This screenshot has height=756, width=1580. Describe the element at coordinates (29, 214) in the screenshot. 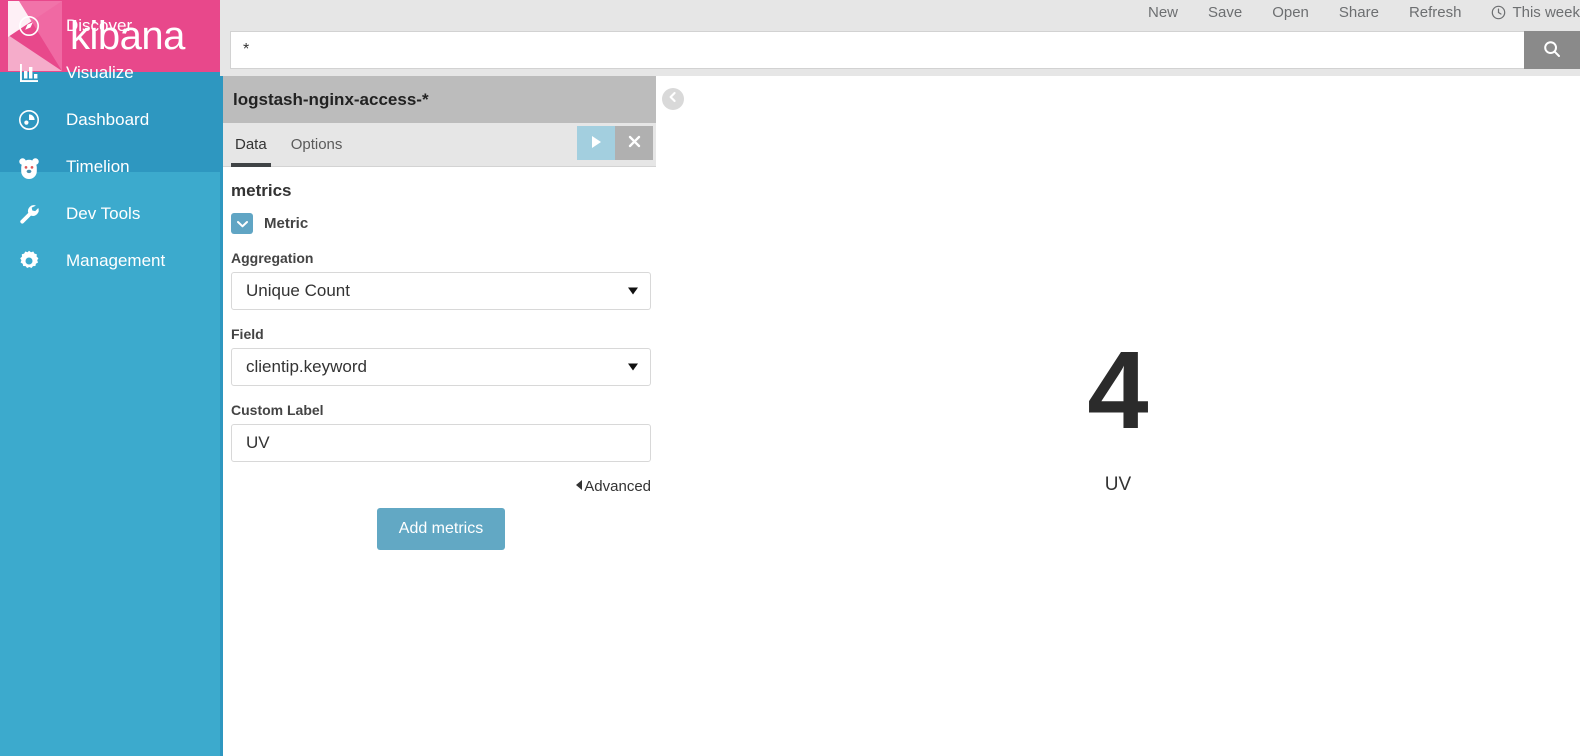

I see `wrench-icon` at that location.